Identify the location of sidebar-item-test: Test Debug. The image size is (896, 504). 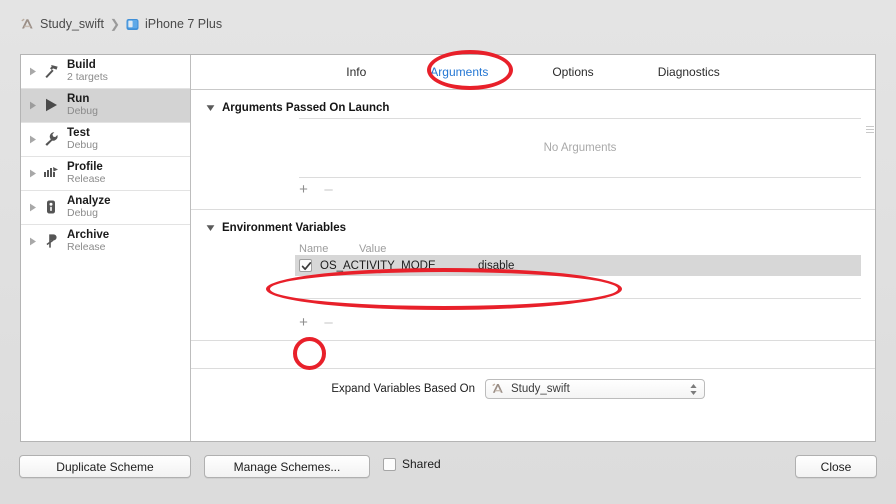
(105, 139).